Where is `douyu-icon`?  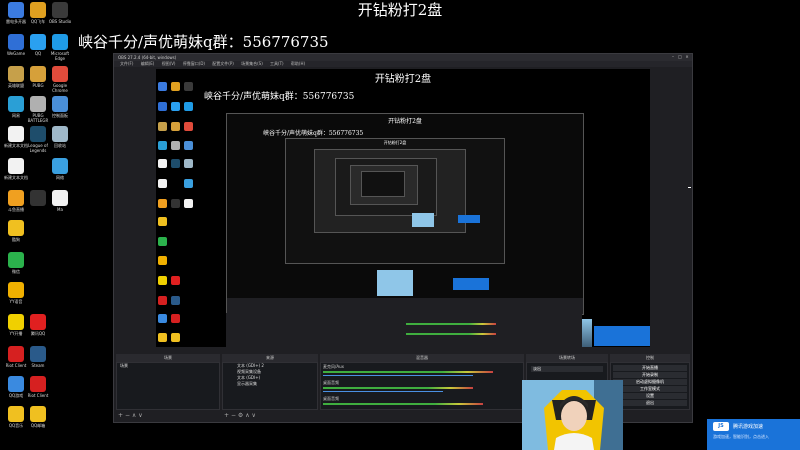 douyu-icon is located at coordinates (16, 198).